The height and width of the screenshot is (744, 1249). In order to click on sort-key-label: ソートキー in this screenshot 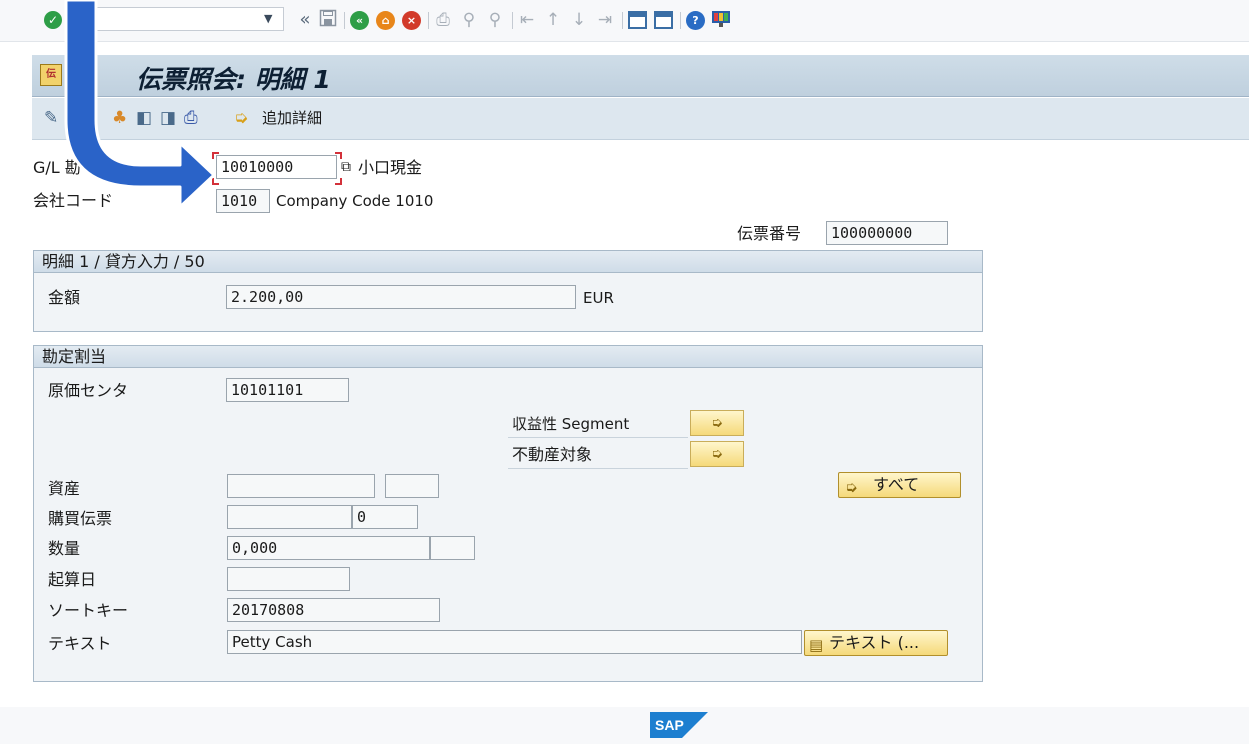, I will do `click(88, 610)`.